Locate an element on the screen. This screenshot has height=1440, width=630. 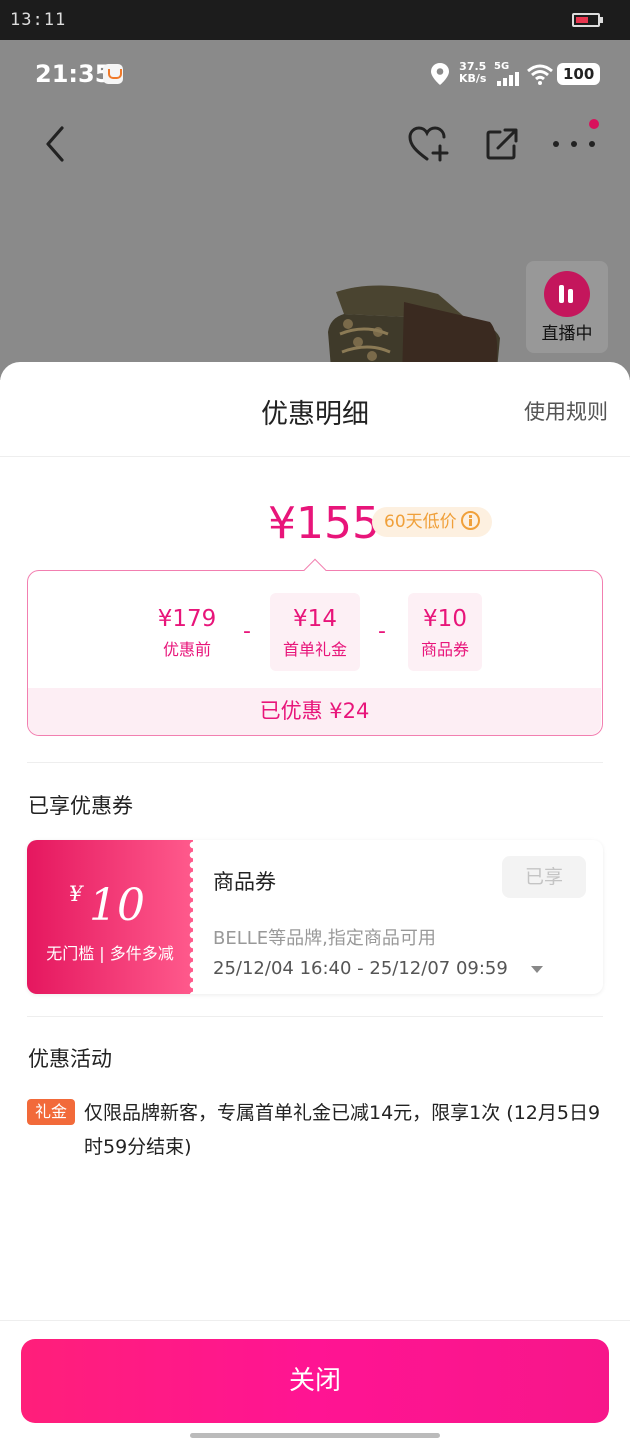
low-price-tag: 60天低价 is located at coordinates (432, 522).